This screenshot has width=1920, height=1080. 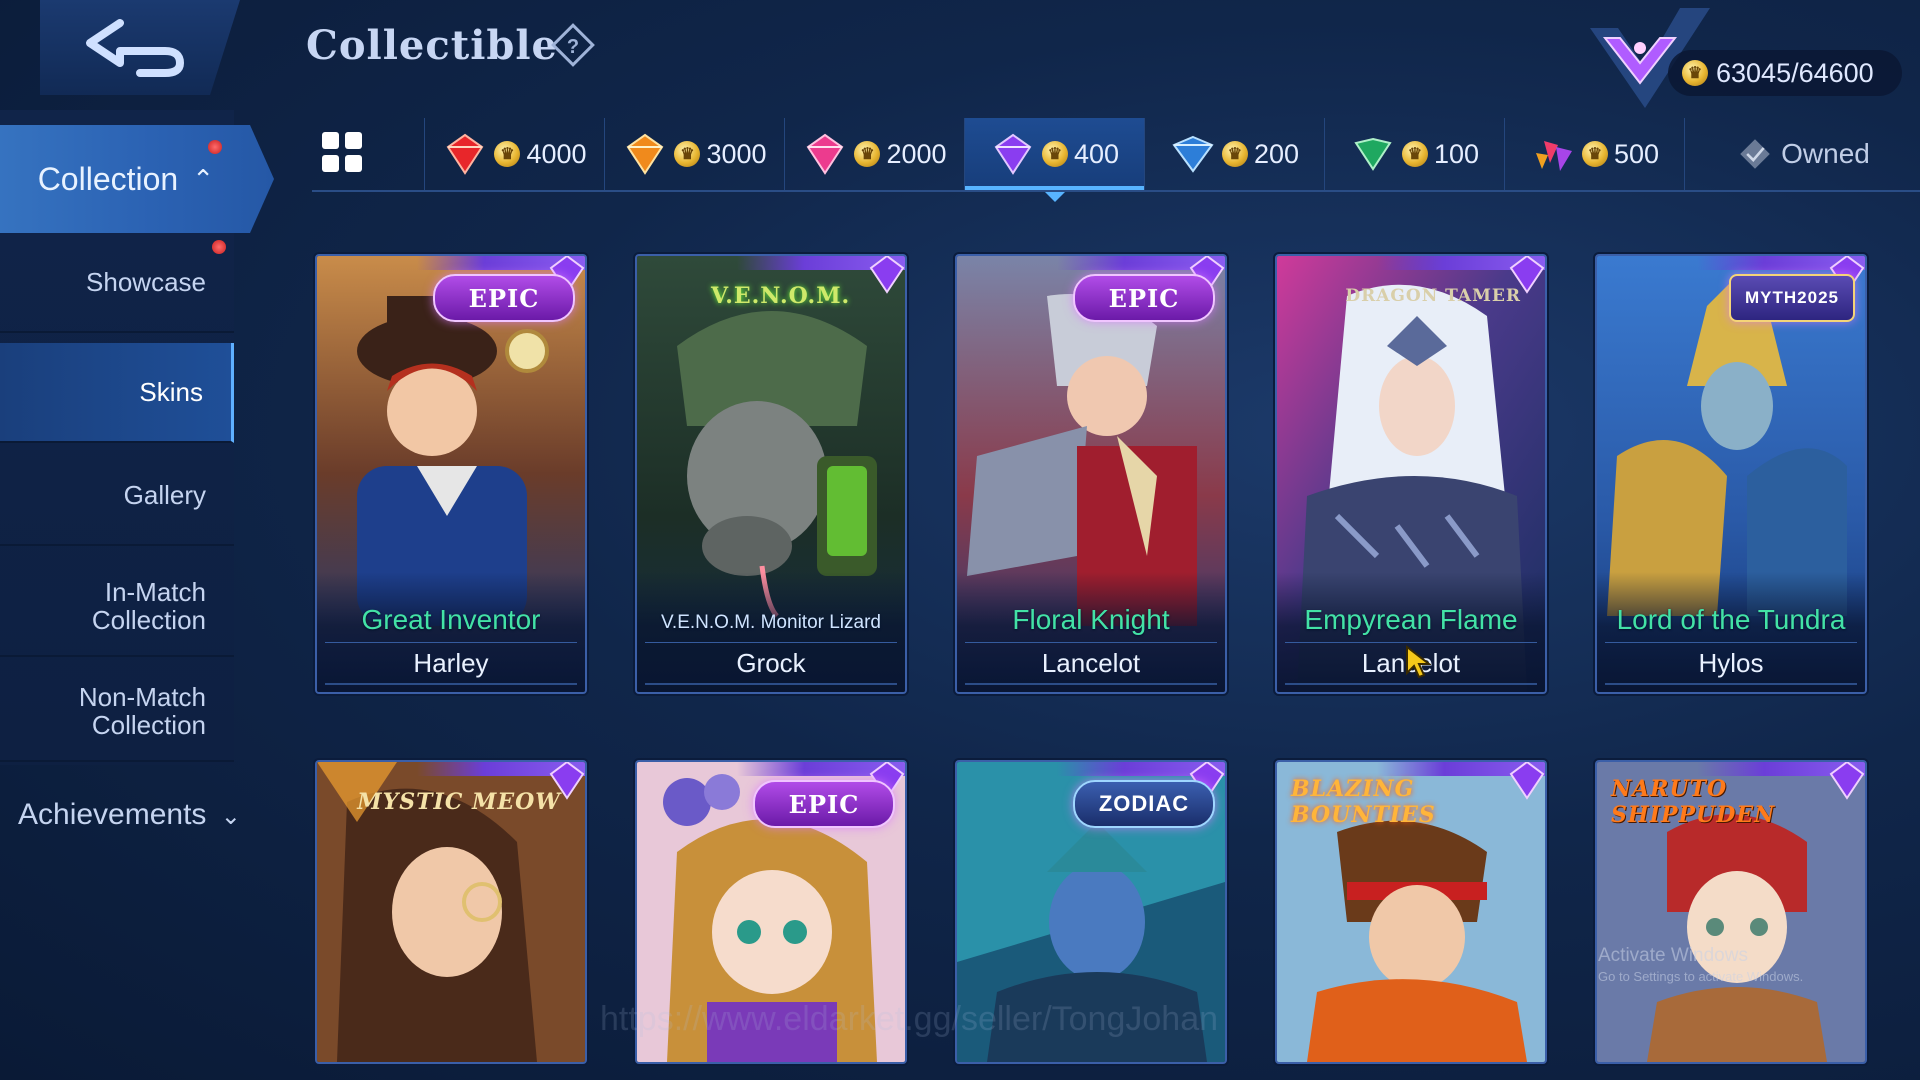 I want to click on skin-name: Great Inventor, so click(x=451, y=619).